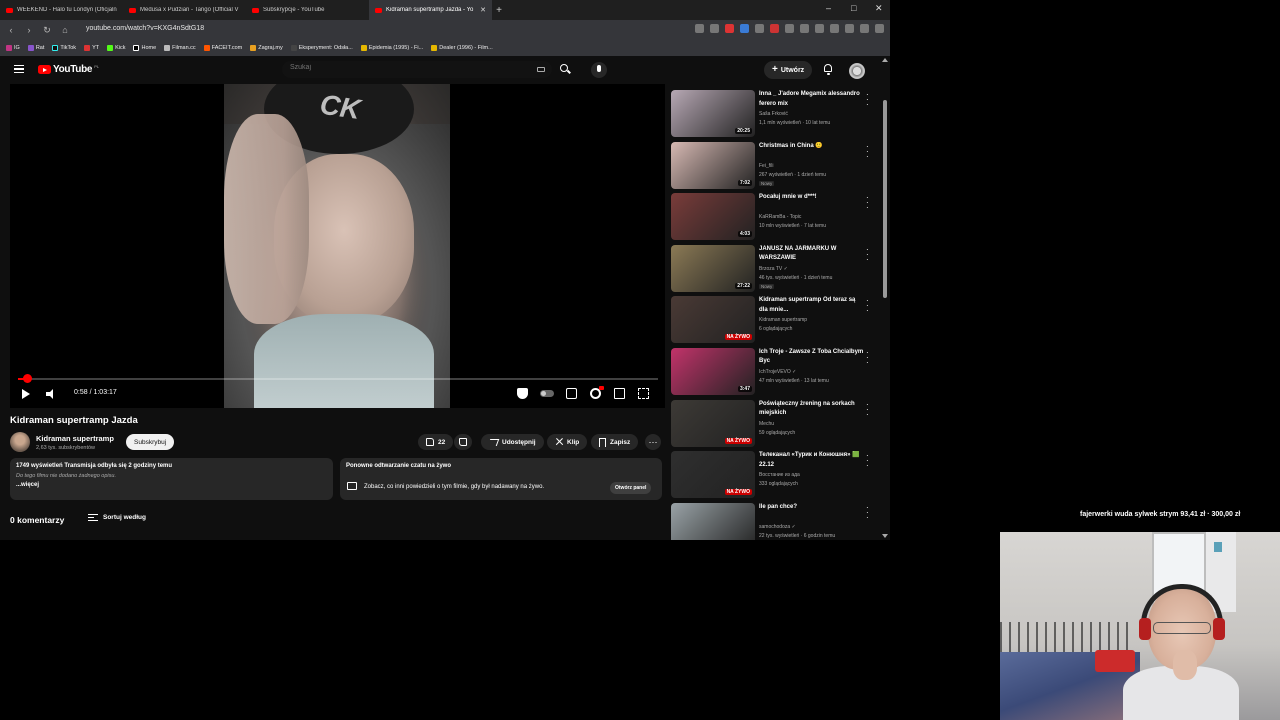 Image resolution: width=1280 pixels, height=720 pixels. I want to click on volume-icon, so click(51, 394).